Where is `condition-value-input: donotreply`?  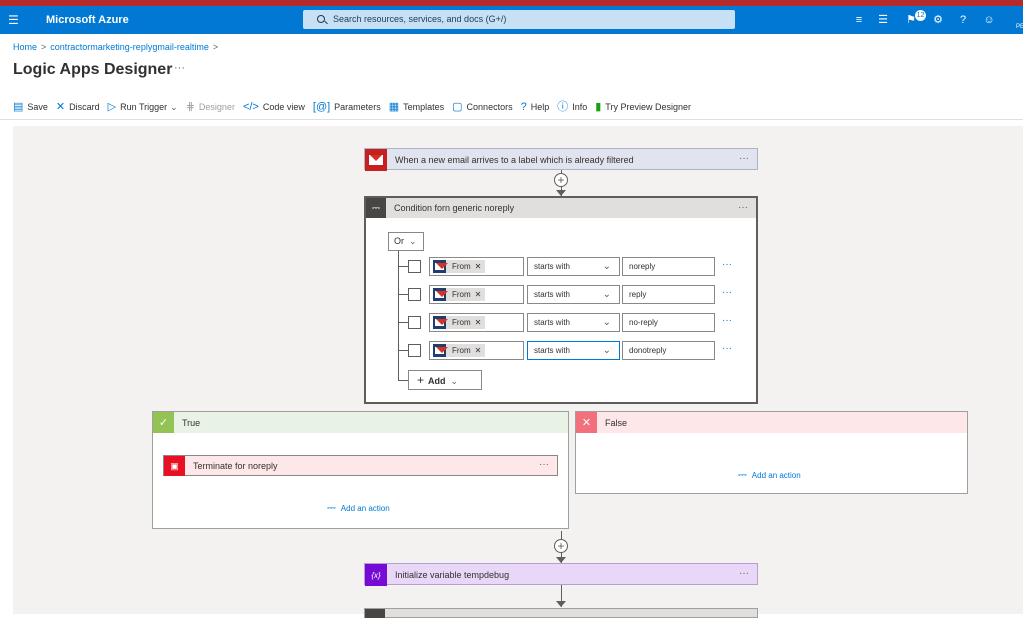
condition-value-input: donotreply is located at coordinates (668, 350).